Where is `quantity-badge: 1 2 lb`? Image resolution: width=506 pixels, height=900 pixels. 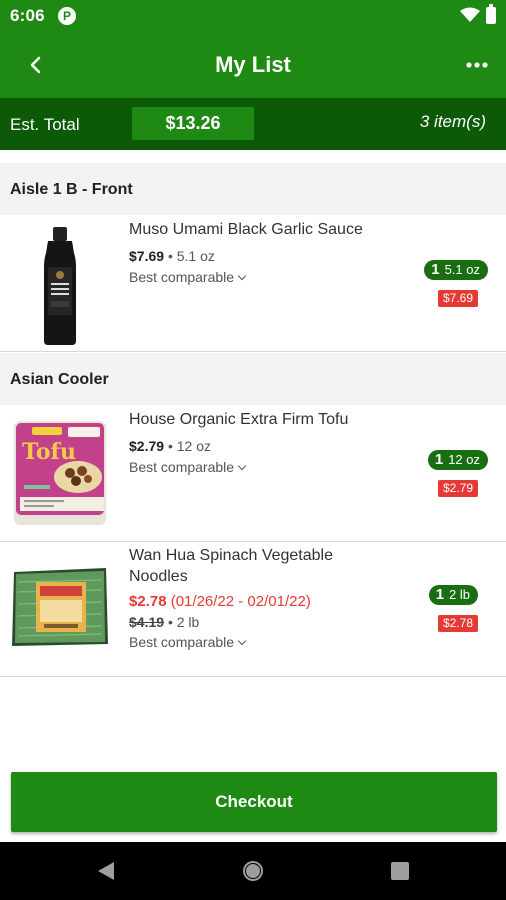 quantity-badge: 1 2 lb is located at coordinates (453, 595).